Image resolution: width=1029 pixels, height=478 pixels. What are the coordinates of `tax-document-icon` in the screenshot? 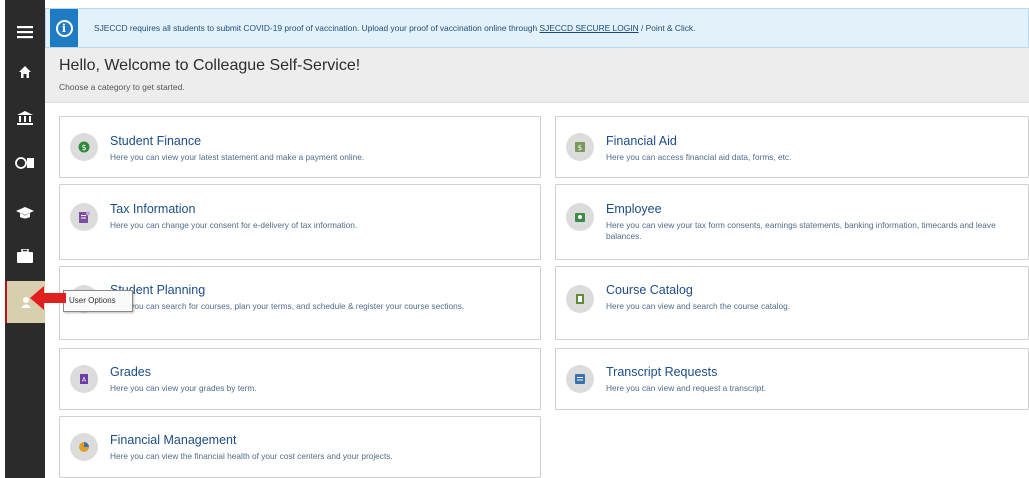 It's located at (84, 217).